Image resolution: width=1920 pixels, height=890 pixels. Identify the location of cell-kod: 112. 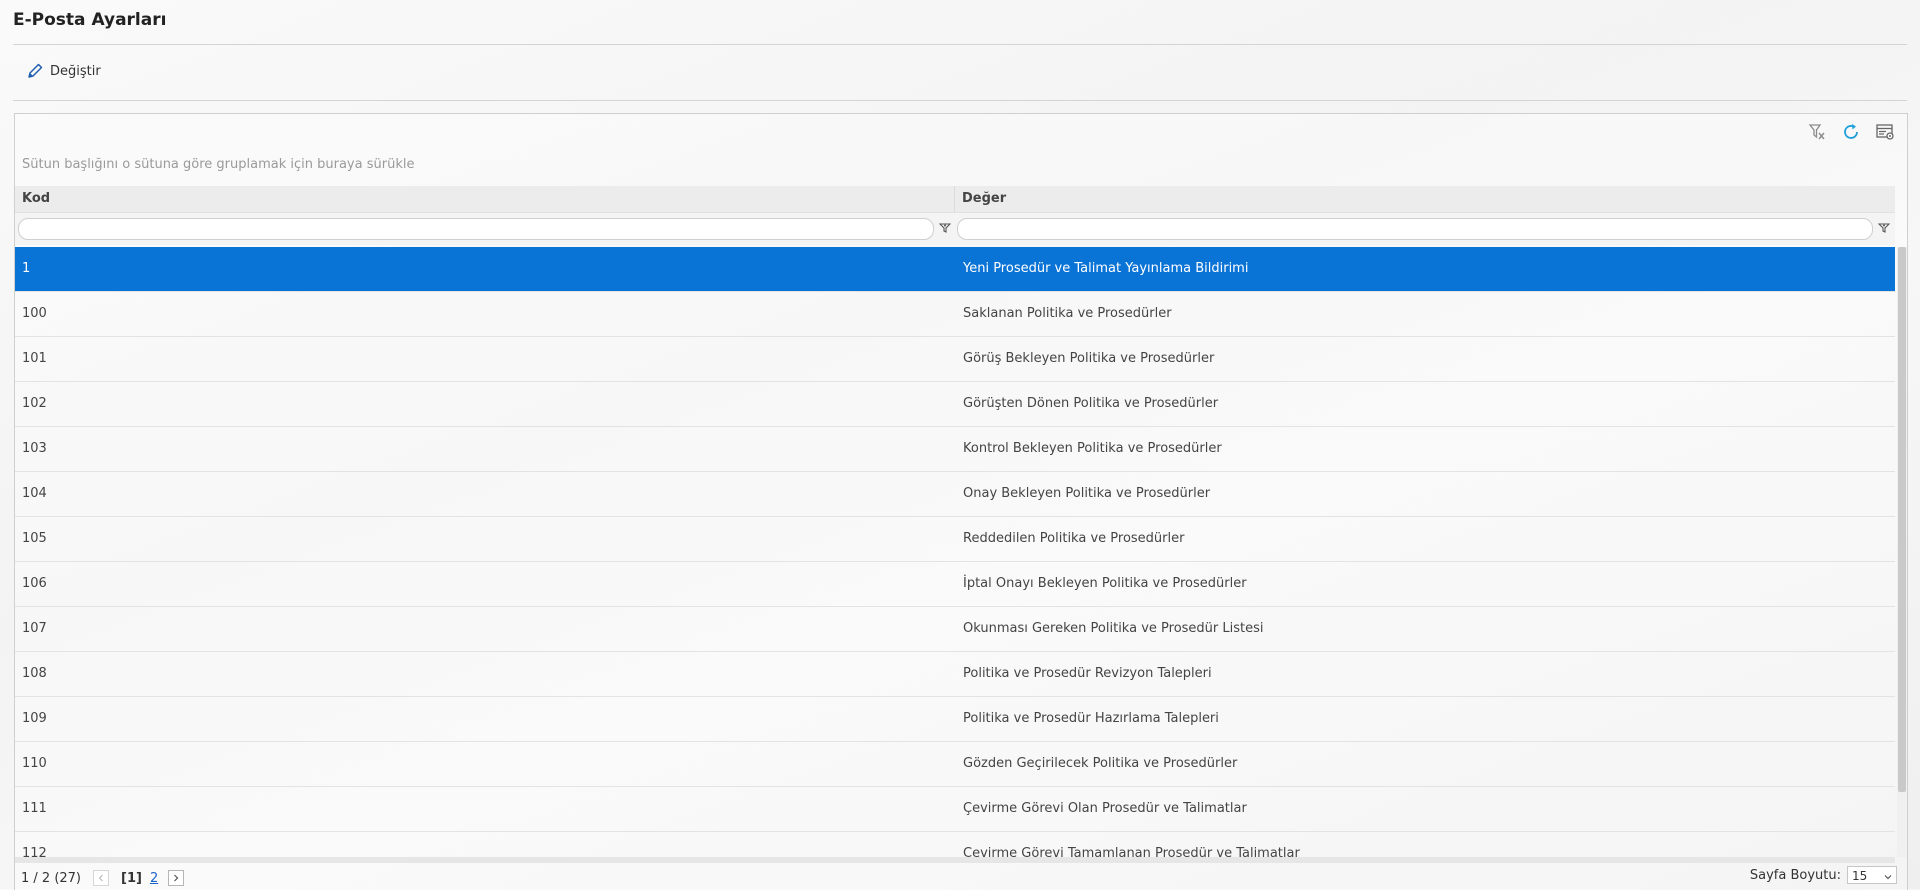
(34, 851).